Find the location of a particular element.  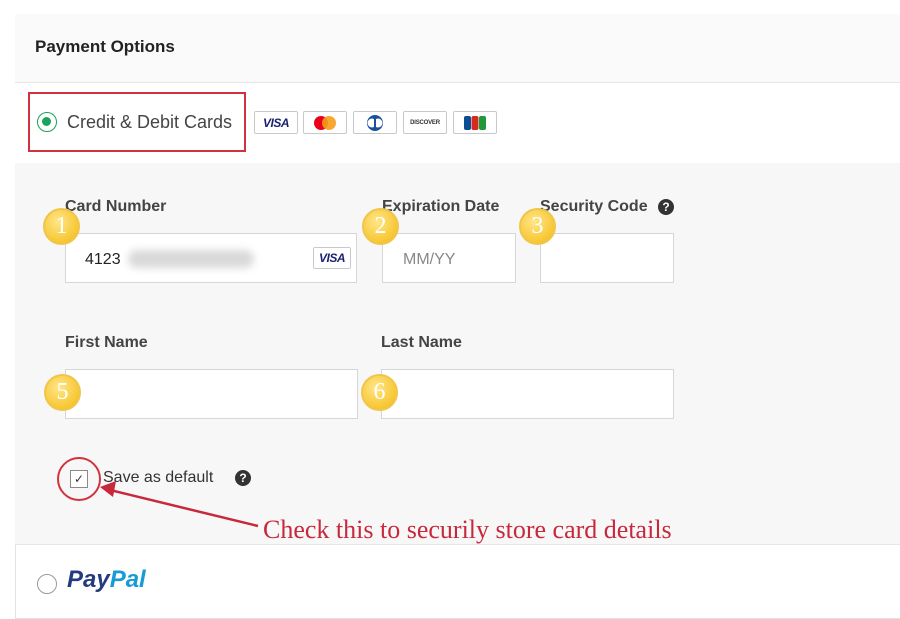

paypal-logo: PayPal is located at coordinates (106, 580).